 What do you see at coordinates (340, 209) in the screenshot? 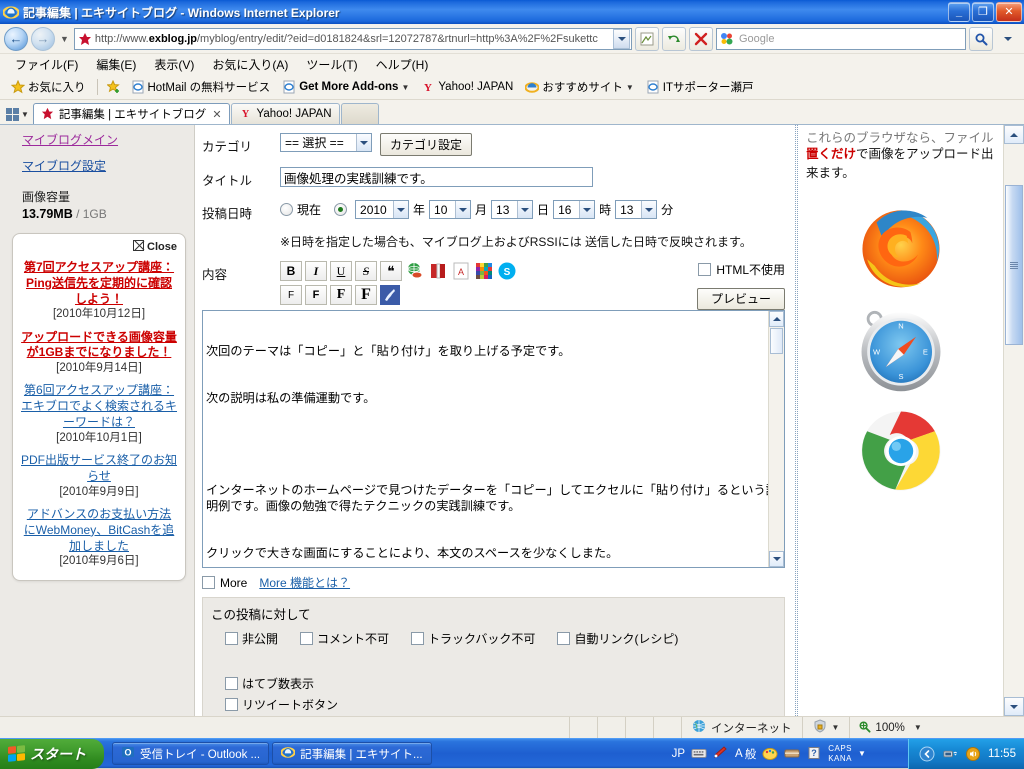
I see `radio-specified` at bounding box center [340, 209].